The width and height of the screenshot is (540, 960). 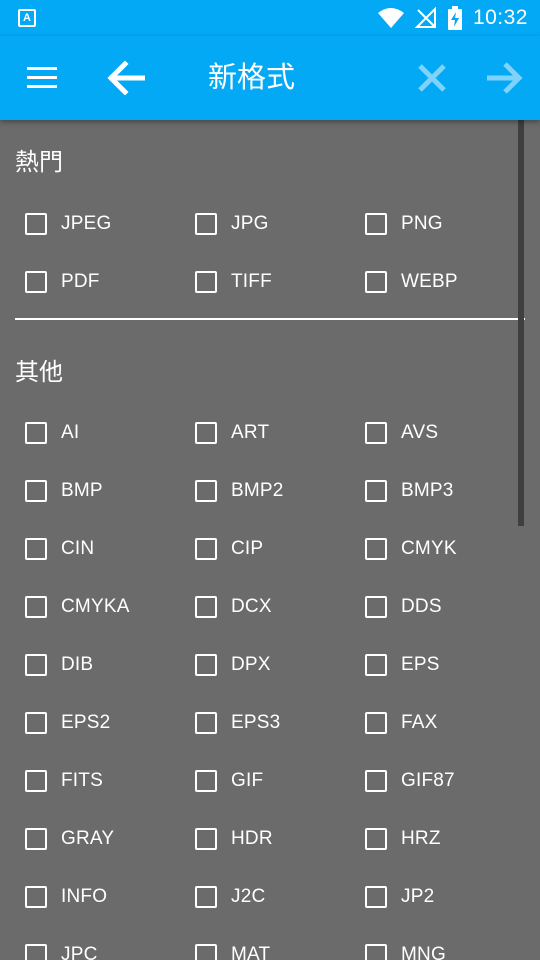 I want to click on format-option-dcx: DCX, so click(x=233, y=607).